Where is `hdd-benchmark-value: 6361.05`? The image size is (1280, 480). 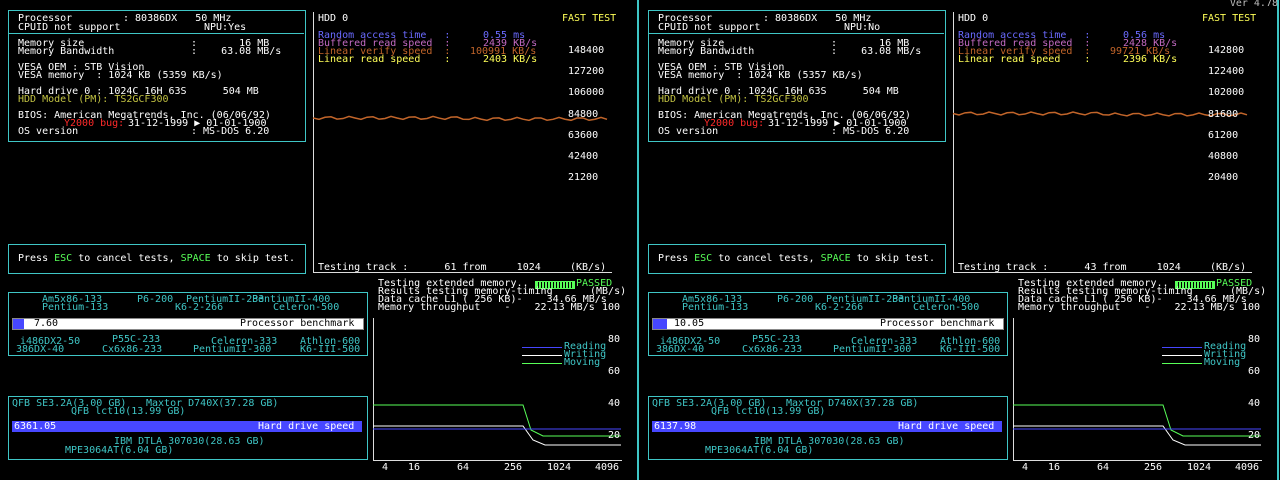
hdd-benchmark-value: 6361.05 is located at coordinates (35, 426).